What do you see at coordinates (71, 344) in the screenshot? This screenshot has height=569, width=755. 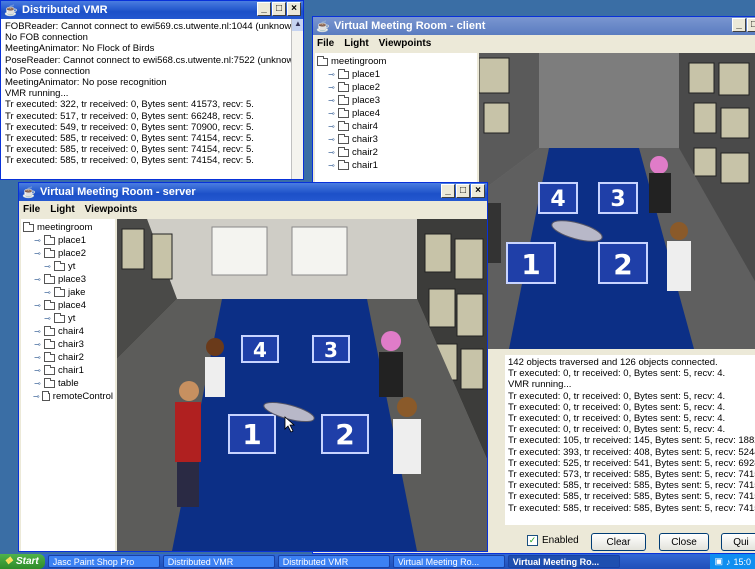 I see `tree-node-label: chair3` at bounding box center [71, 344].